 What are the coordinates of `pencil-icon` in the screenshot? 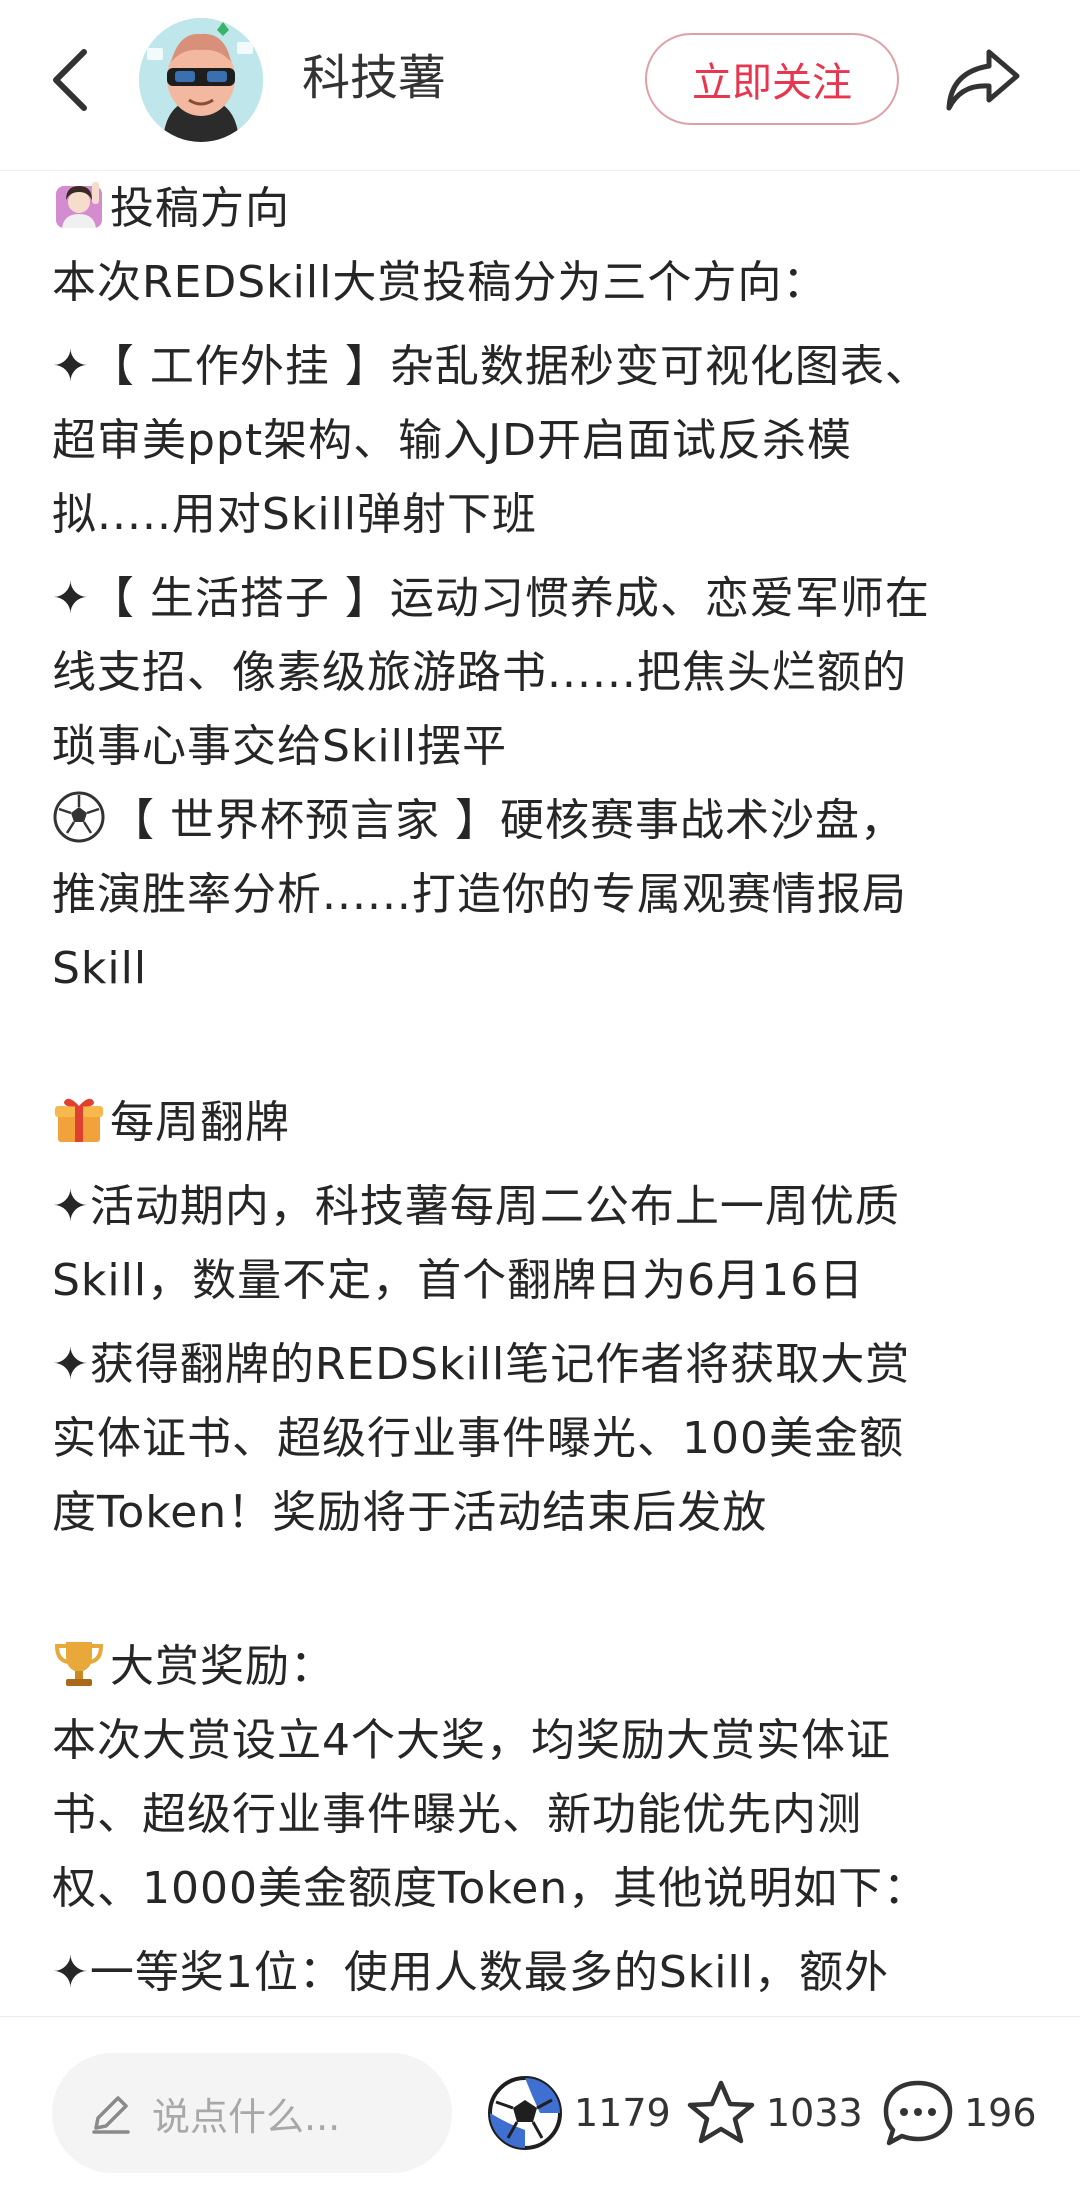 It's located at (111, 2115).